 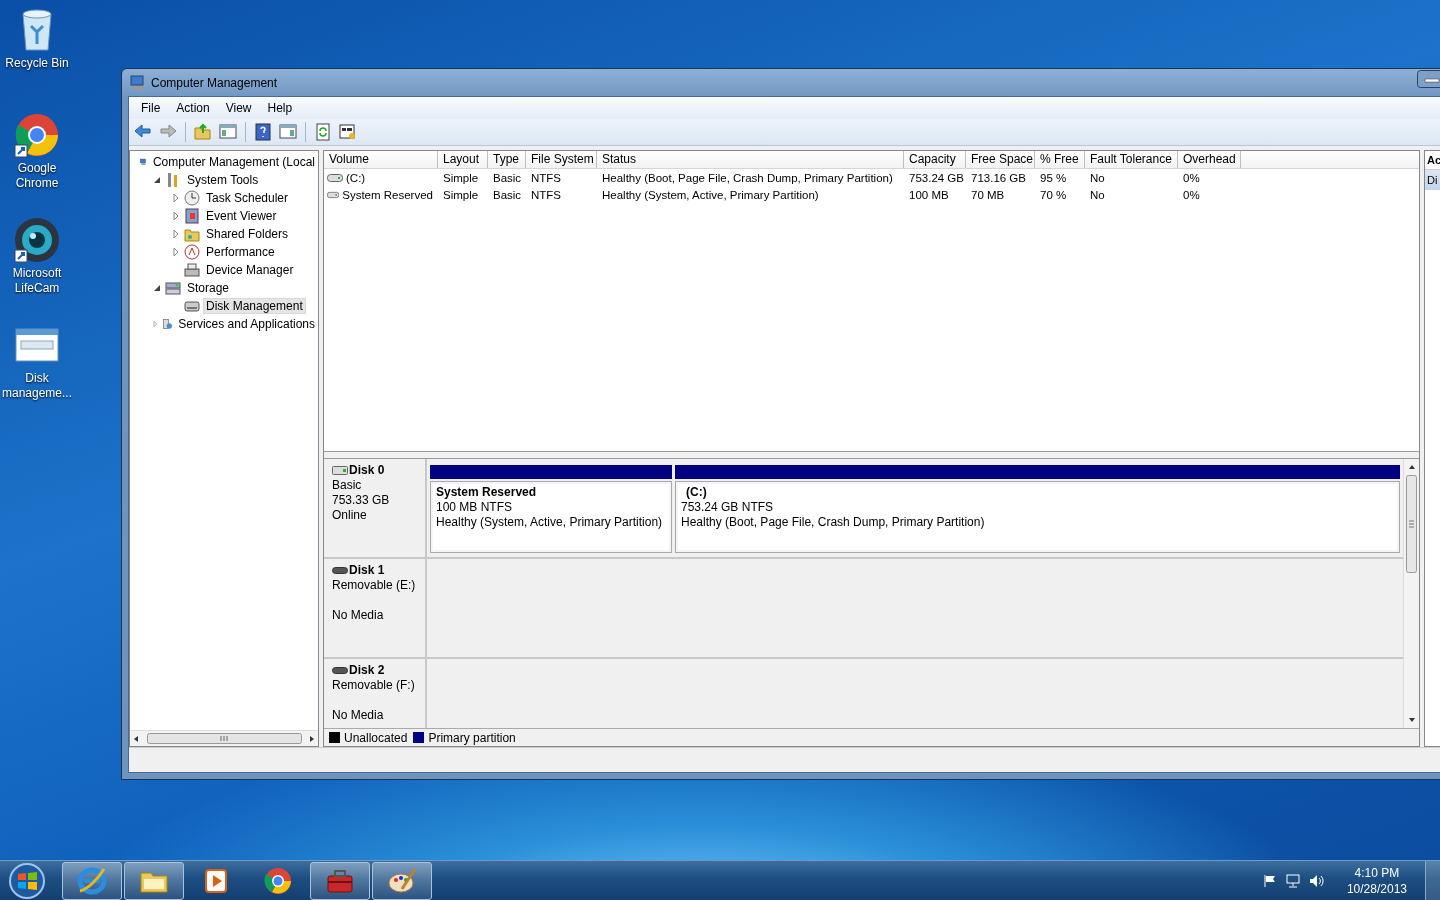 I want to click on column-header: Free Space, so click(x=1000, y=159).